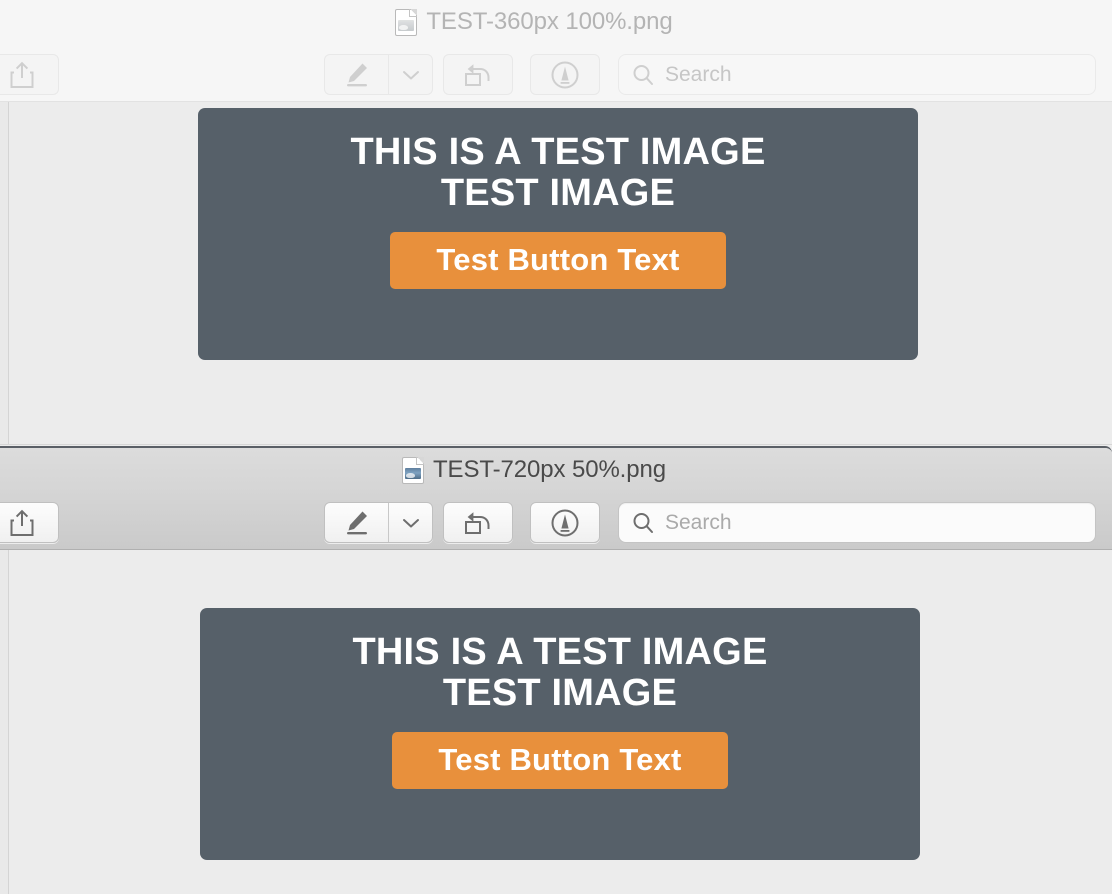  What do you see at coordinates (549, 21) in the screenshot?
I see `window-title: TEST-360px 100%.png` at bounding box center [549, 21].